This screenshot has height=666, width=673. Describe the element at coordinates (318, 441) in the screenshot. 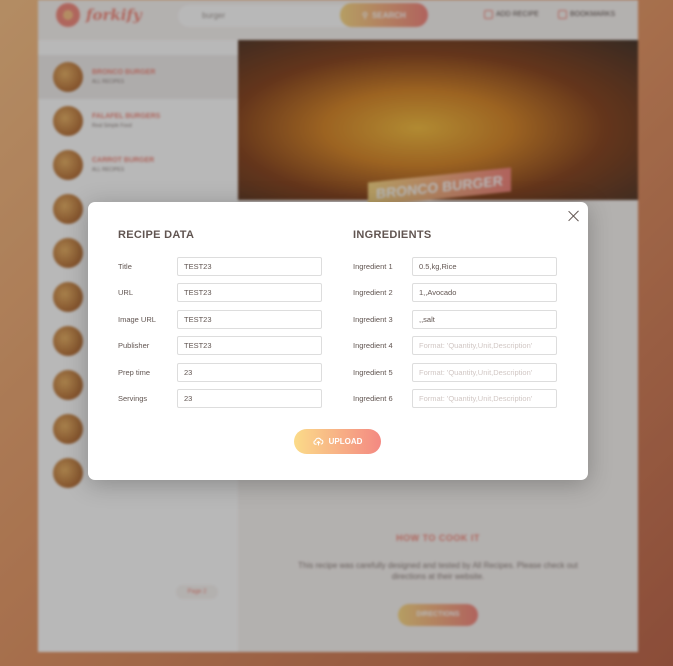

I see `upload-cloud-icon` at that location.